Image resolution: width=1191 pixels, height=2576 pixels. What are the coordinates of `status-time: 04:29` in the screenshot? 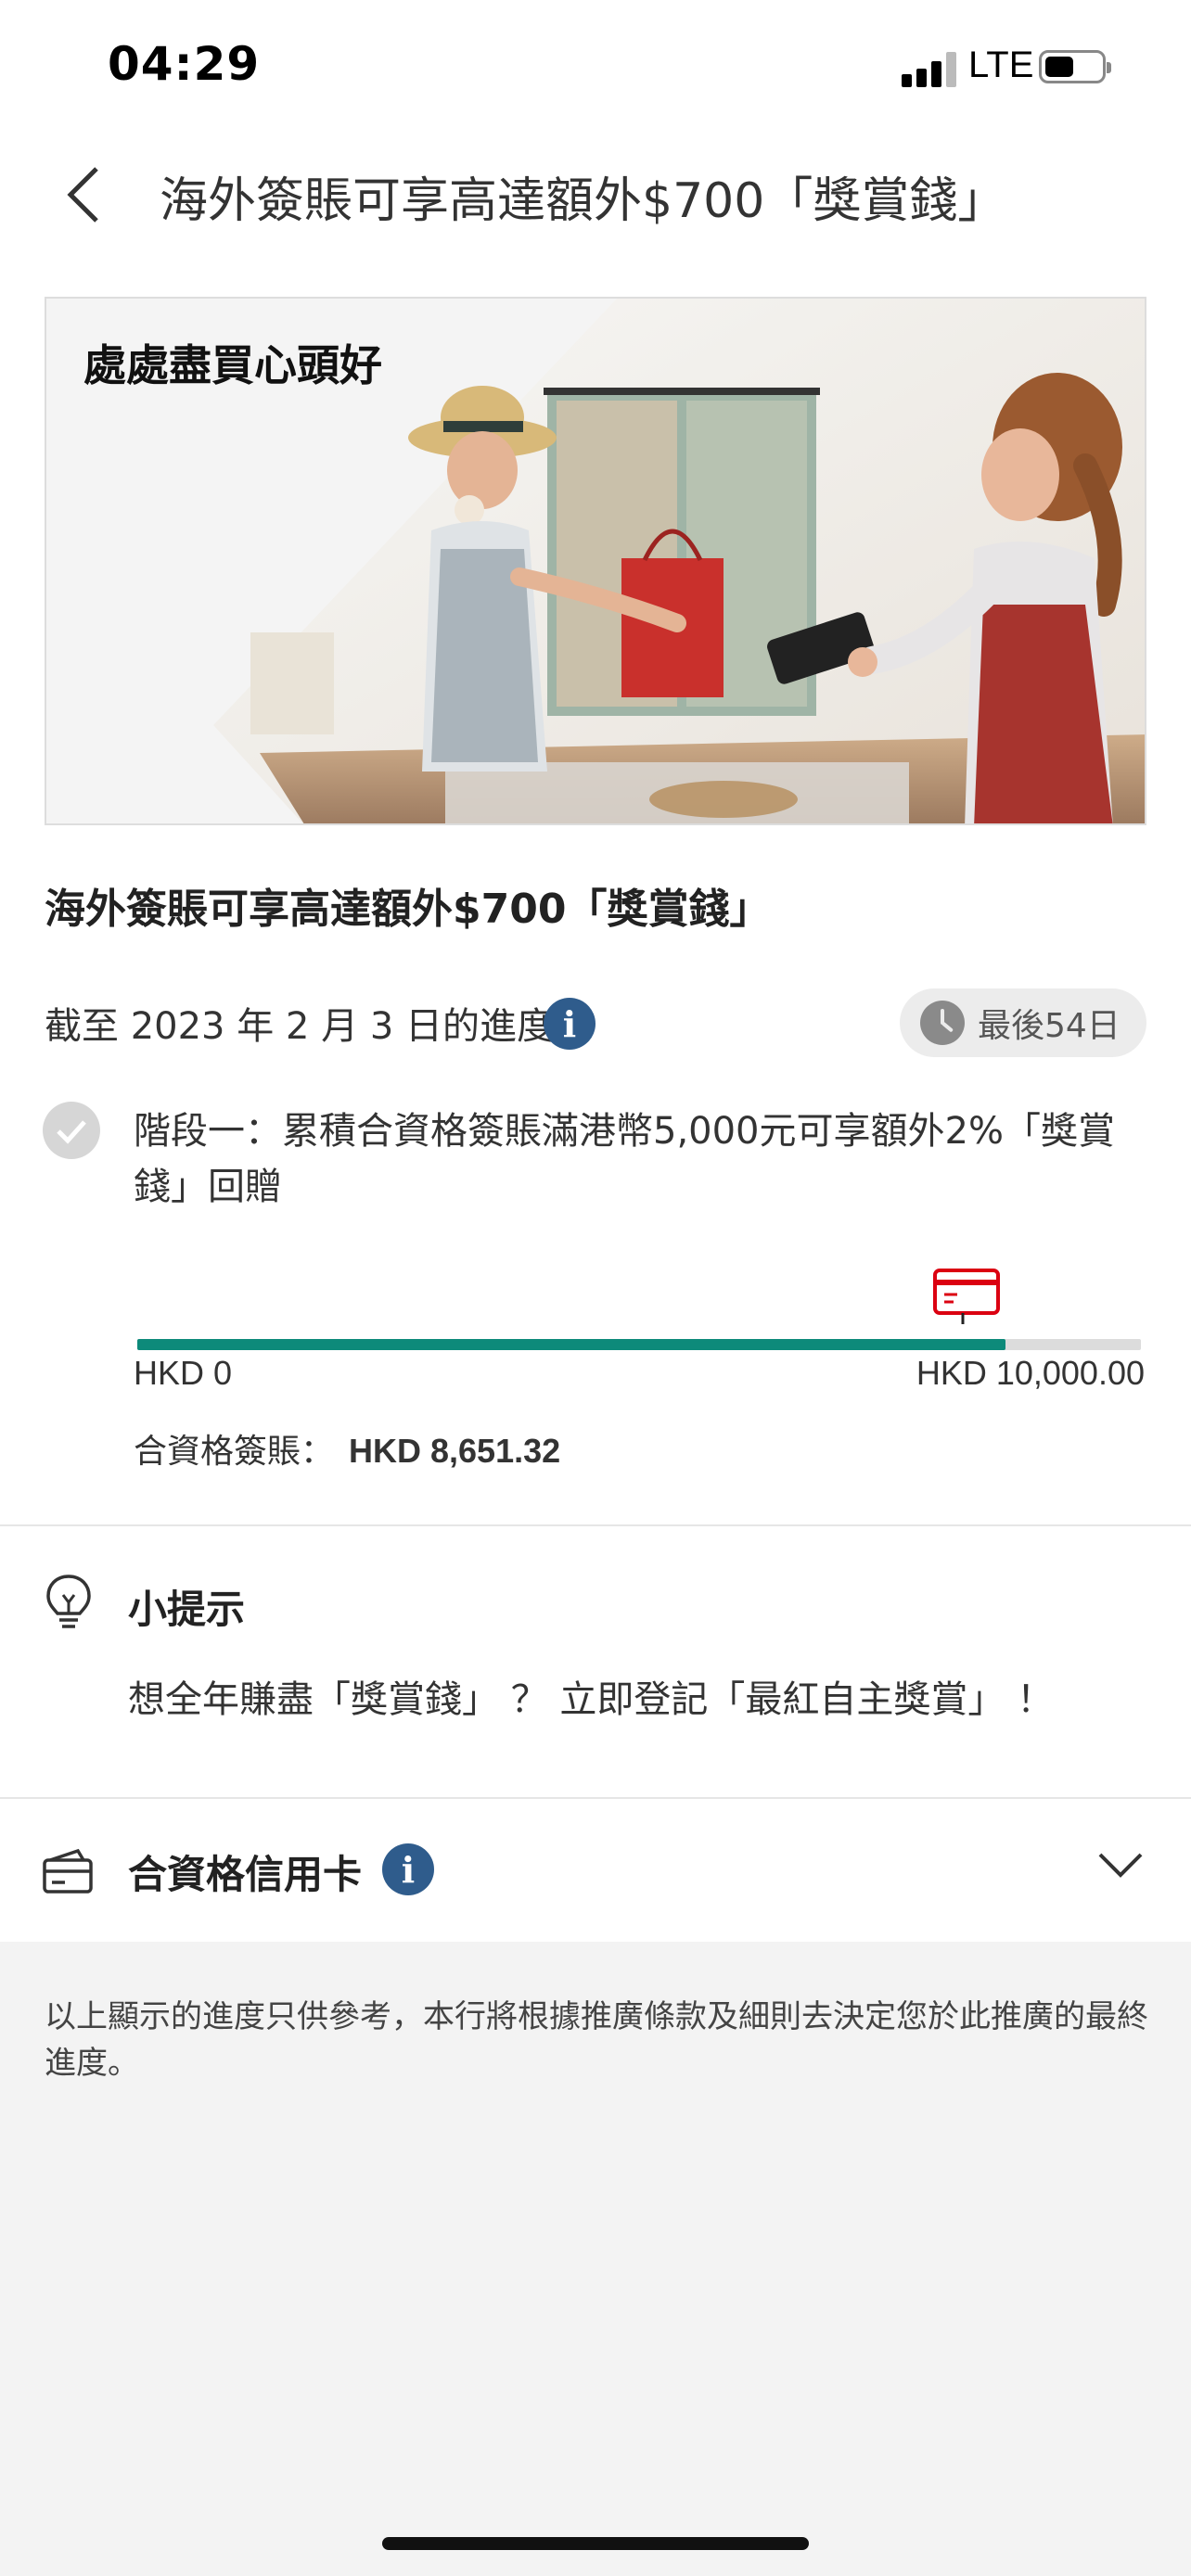 It's located at (184, 64).